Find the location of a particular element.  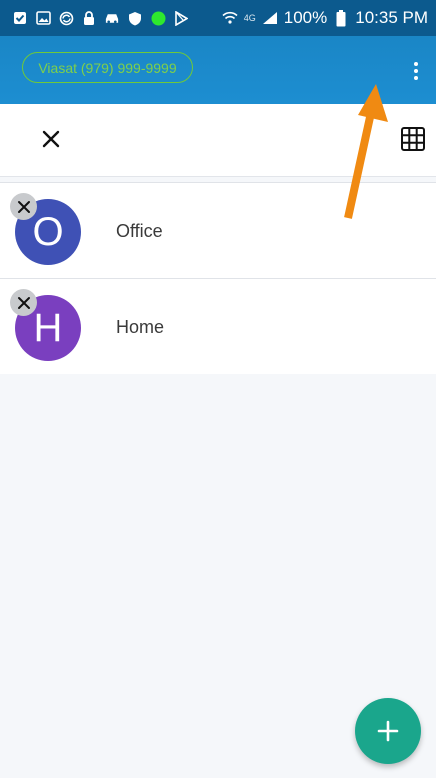

close-icon is located at coordinates (51, 139).